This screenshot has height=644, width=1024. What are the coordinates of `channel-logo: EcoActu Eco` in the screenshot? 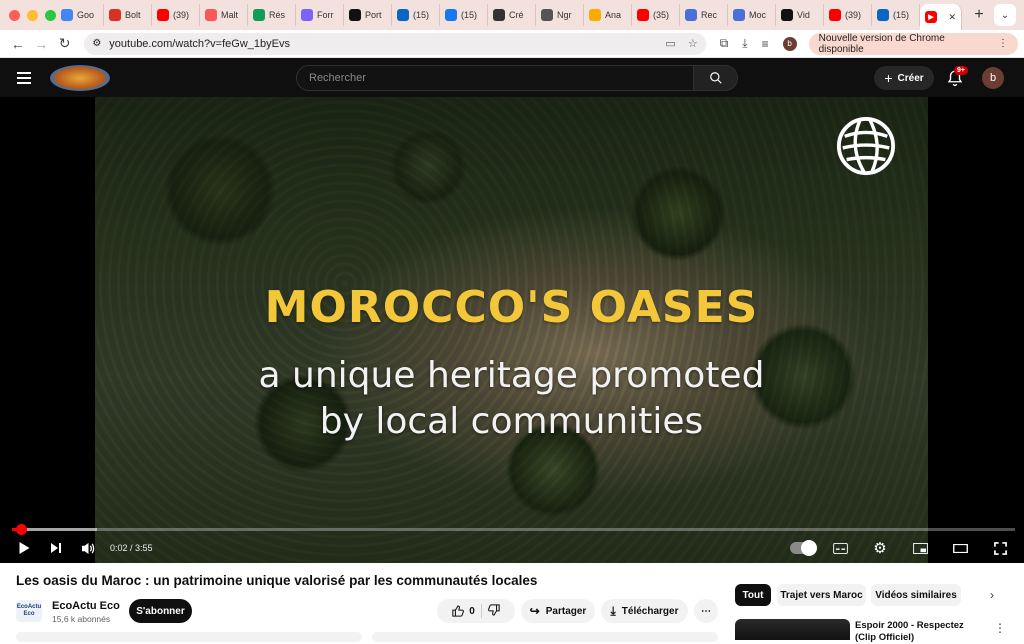 It's located at (29, 611).